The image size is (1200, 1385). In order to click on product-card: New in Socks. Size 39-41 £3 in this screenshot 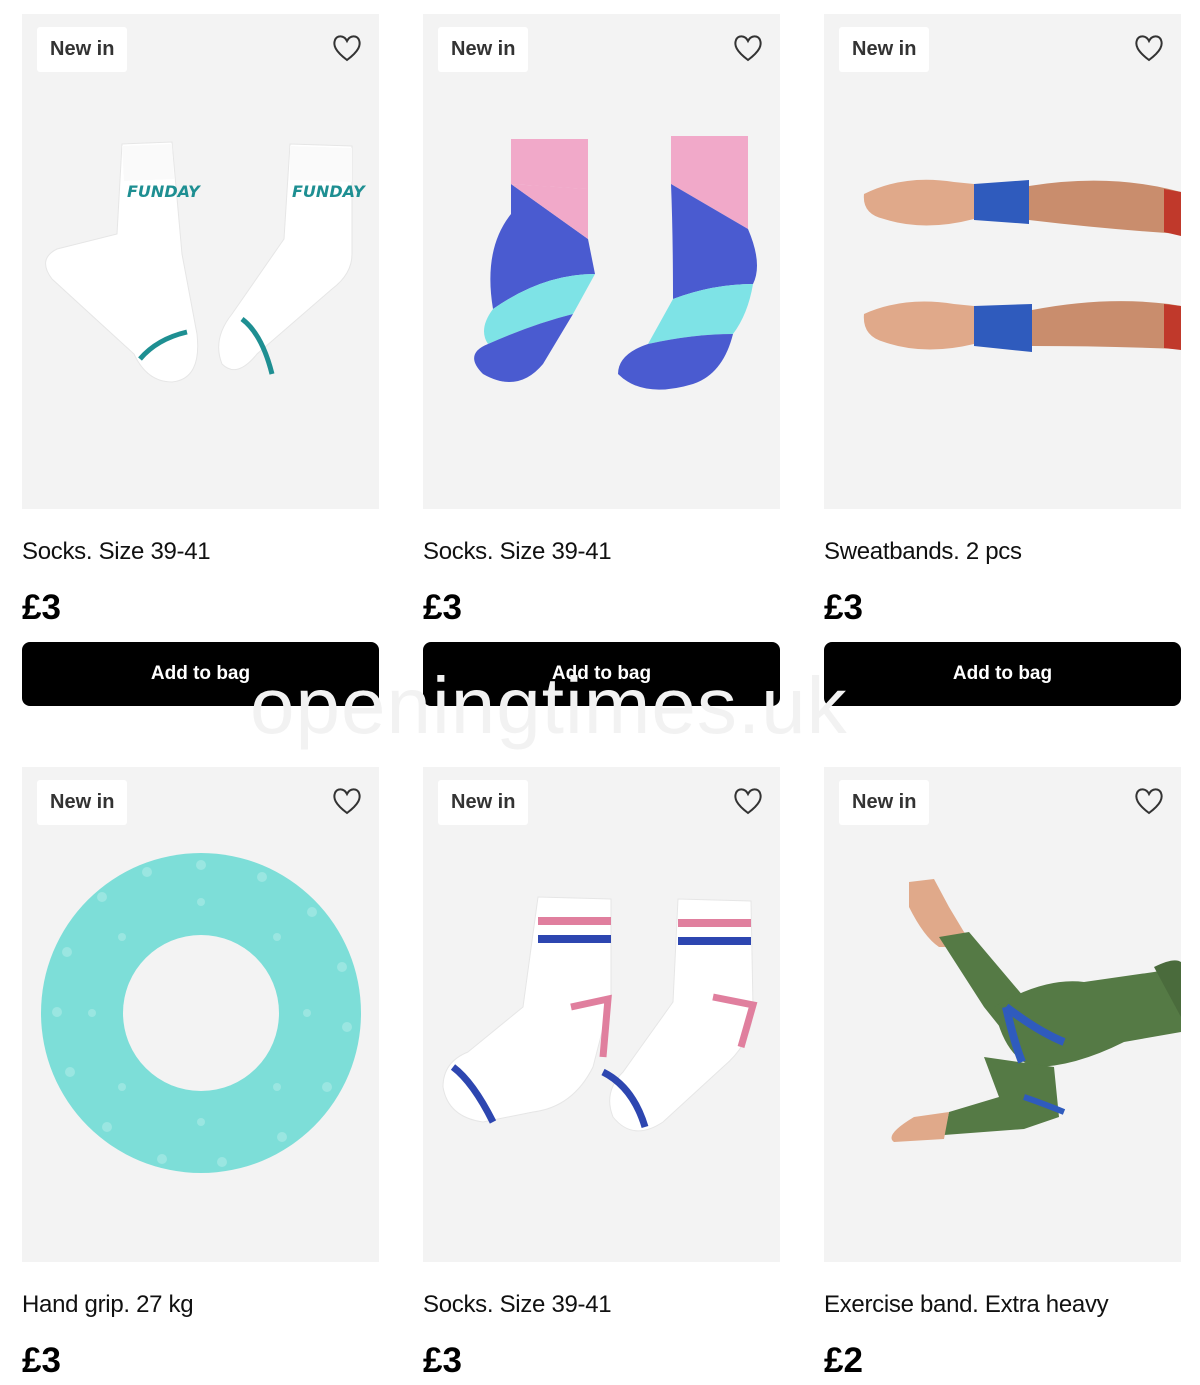, I will do `click(601, 1076)`.